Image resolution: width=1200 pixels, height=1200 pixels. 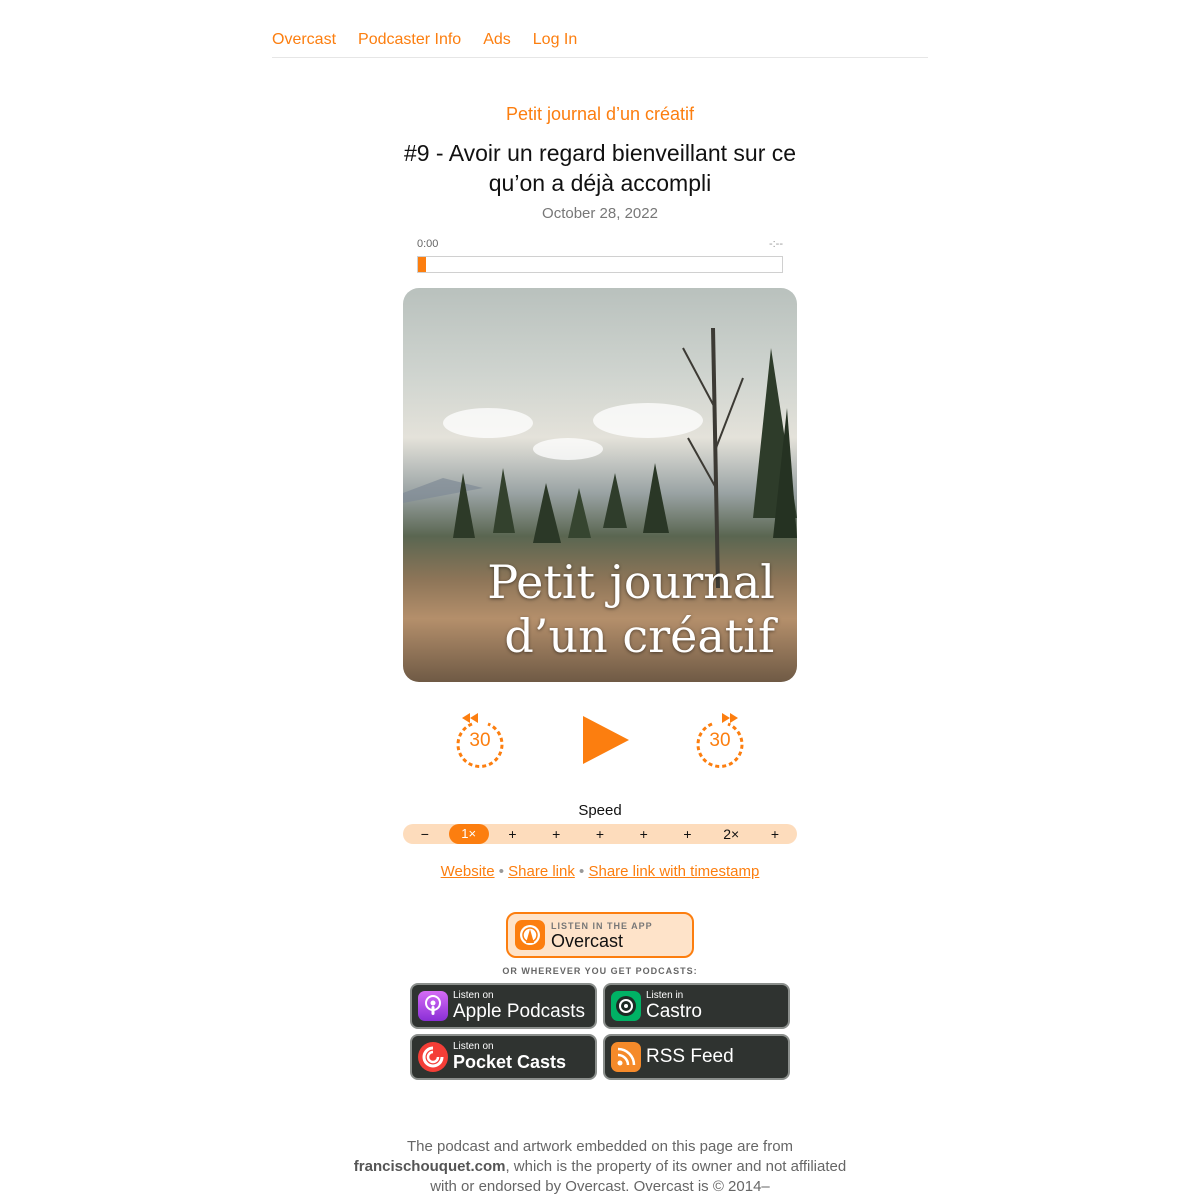 I want to click on website-link: Website, so click(x=468, y=871).